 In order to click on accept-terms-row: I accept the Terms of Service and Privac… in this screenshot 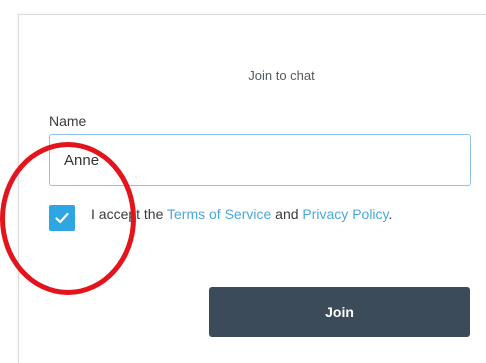, I will do `click(259, 216)`.